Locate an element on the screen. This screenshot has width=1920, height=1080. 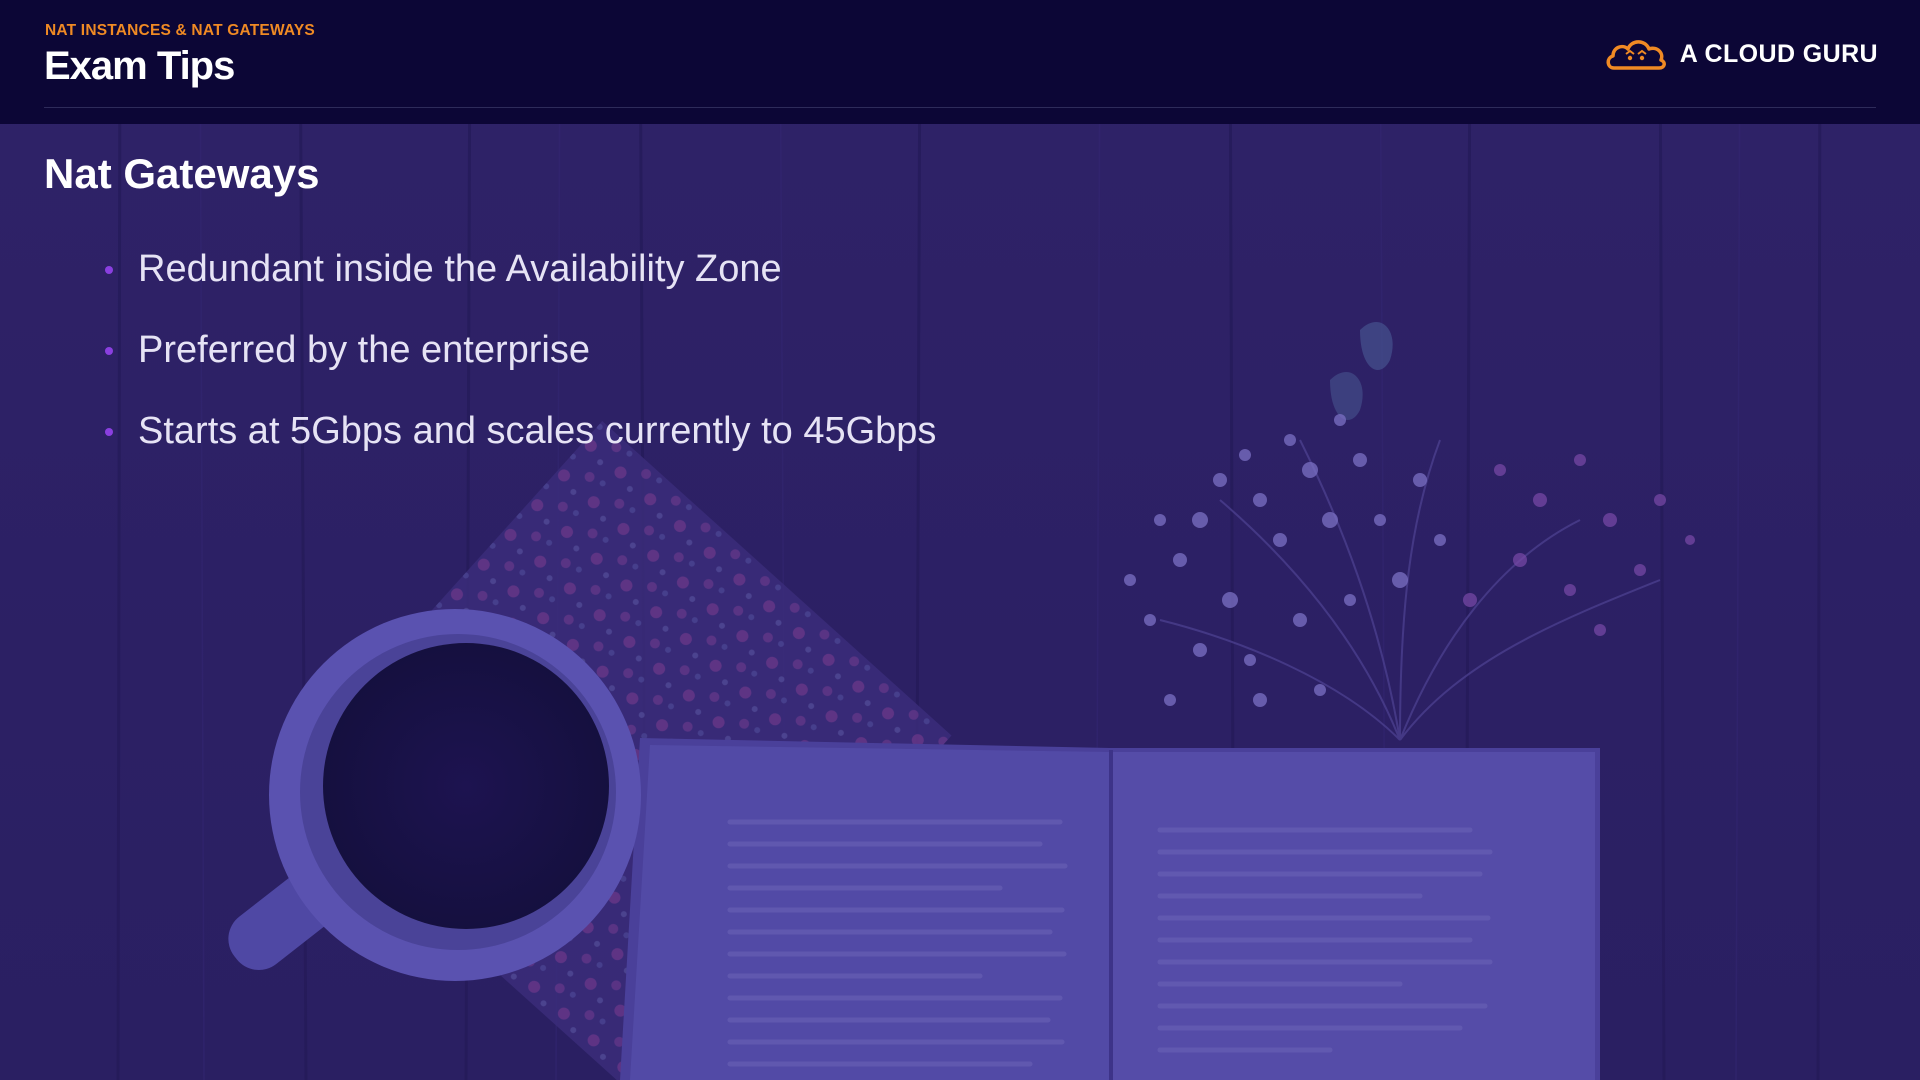
list-item: Redundant inside the Availability Zone is located at coordinates (520, 280).